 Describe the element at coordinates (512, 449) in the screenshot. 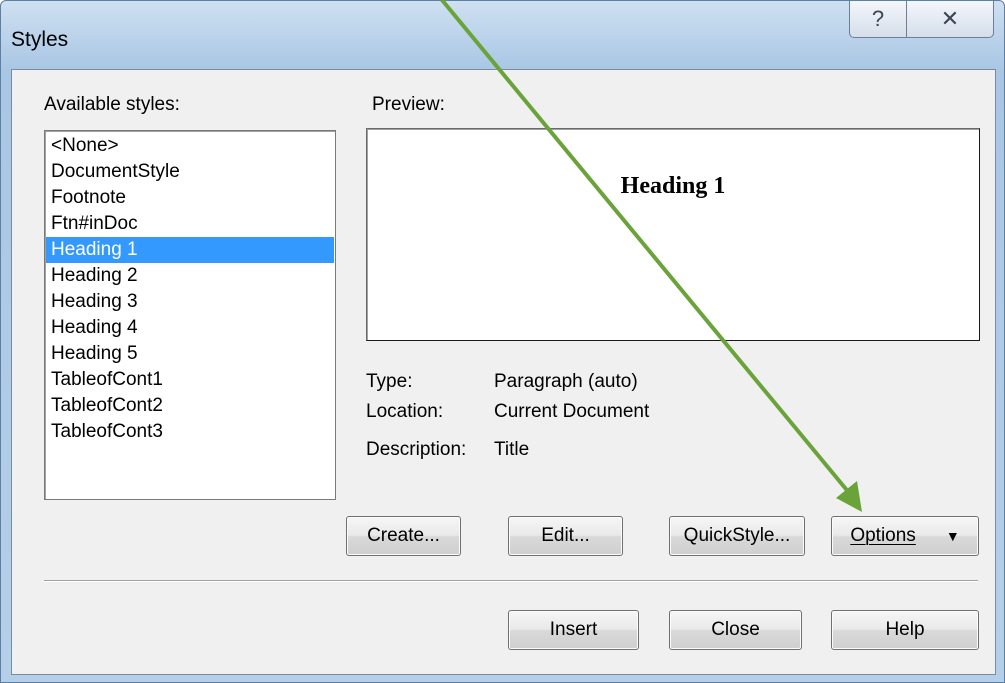

I see `description-value: Title` at that location.